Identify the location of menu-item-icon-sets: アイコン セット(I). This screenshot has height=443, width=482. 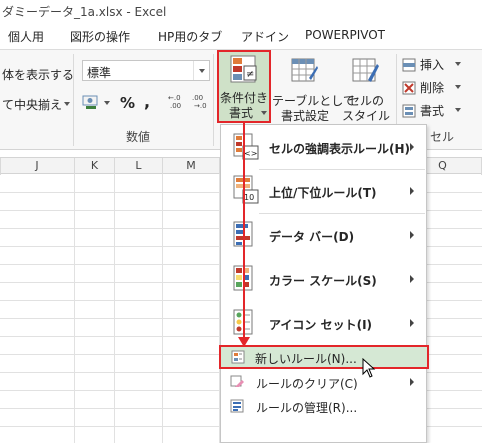
(323, 323).